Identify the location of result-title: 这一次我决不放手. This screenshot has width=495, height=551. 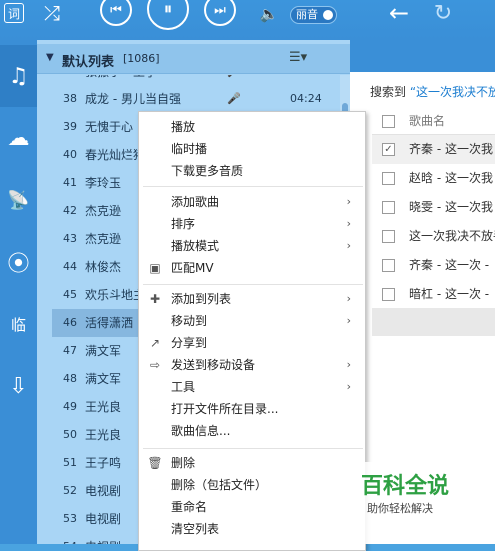
(452, 236).